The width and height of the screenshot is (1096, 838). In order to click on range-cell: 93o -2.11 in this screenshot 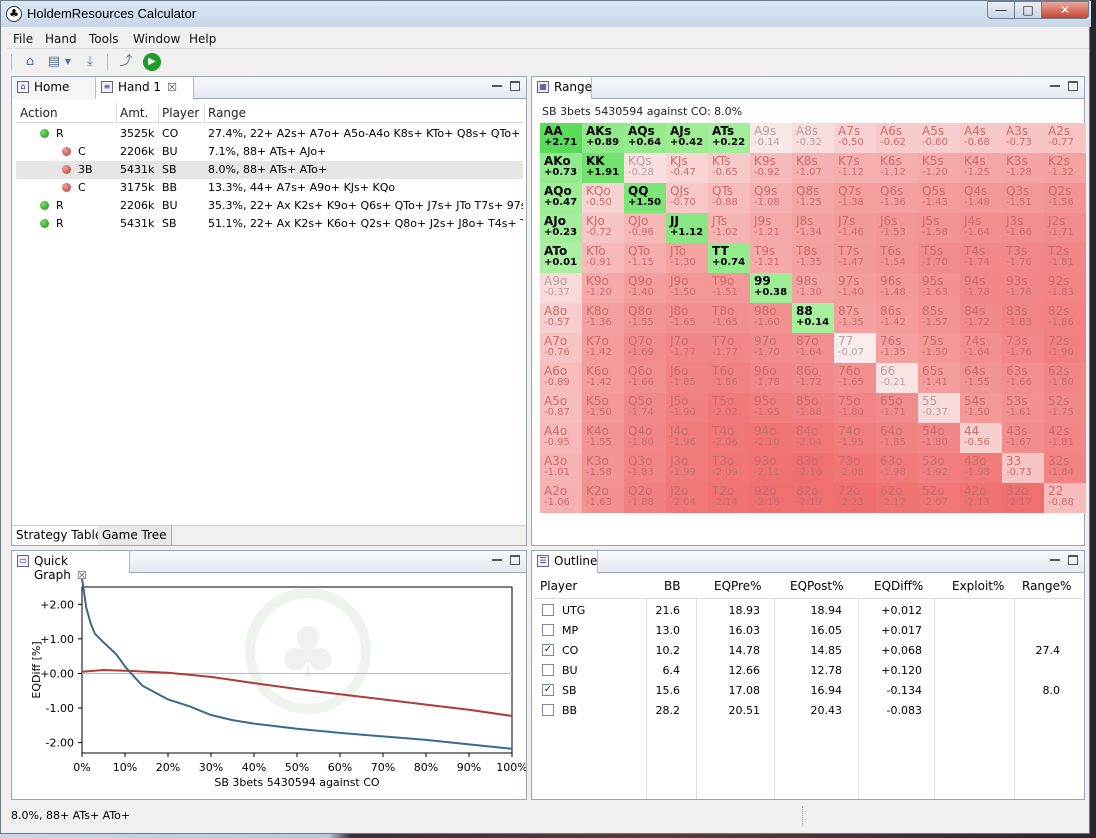, I will do `click(771, 468)`.